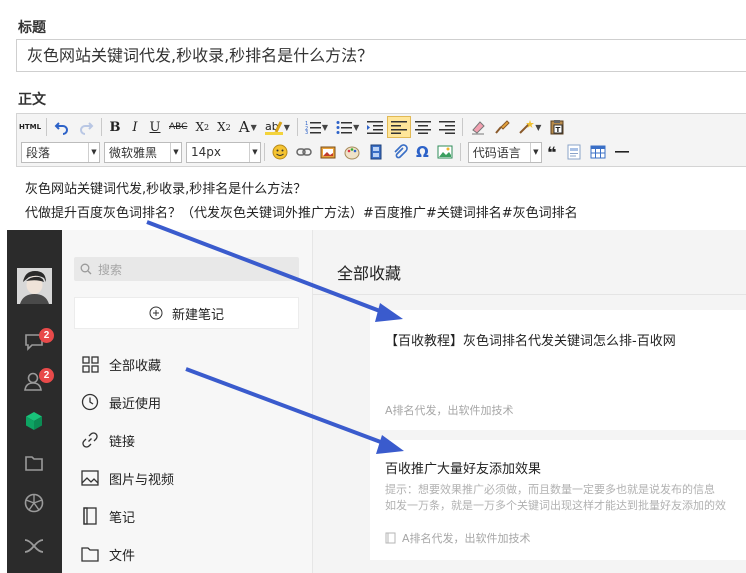 This screenshot has height=573, width=746. What do you see at coordinates (122, 556) in the screenshot?
I see `nav-label: 文件` at bounding box center [122, 556].